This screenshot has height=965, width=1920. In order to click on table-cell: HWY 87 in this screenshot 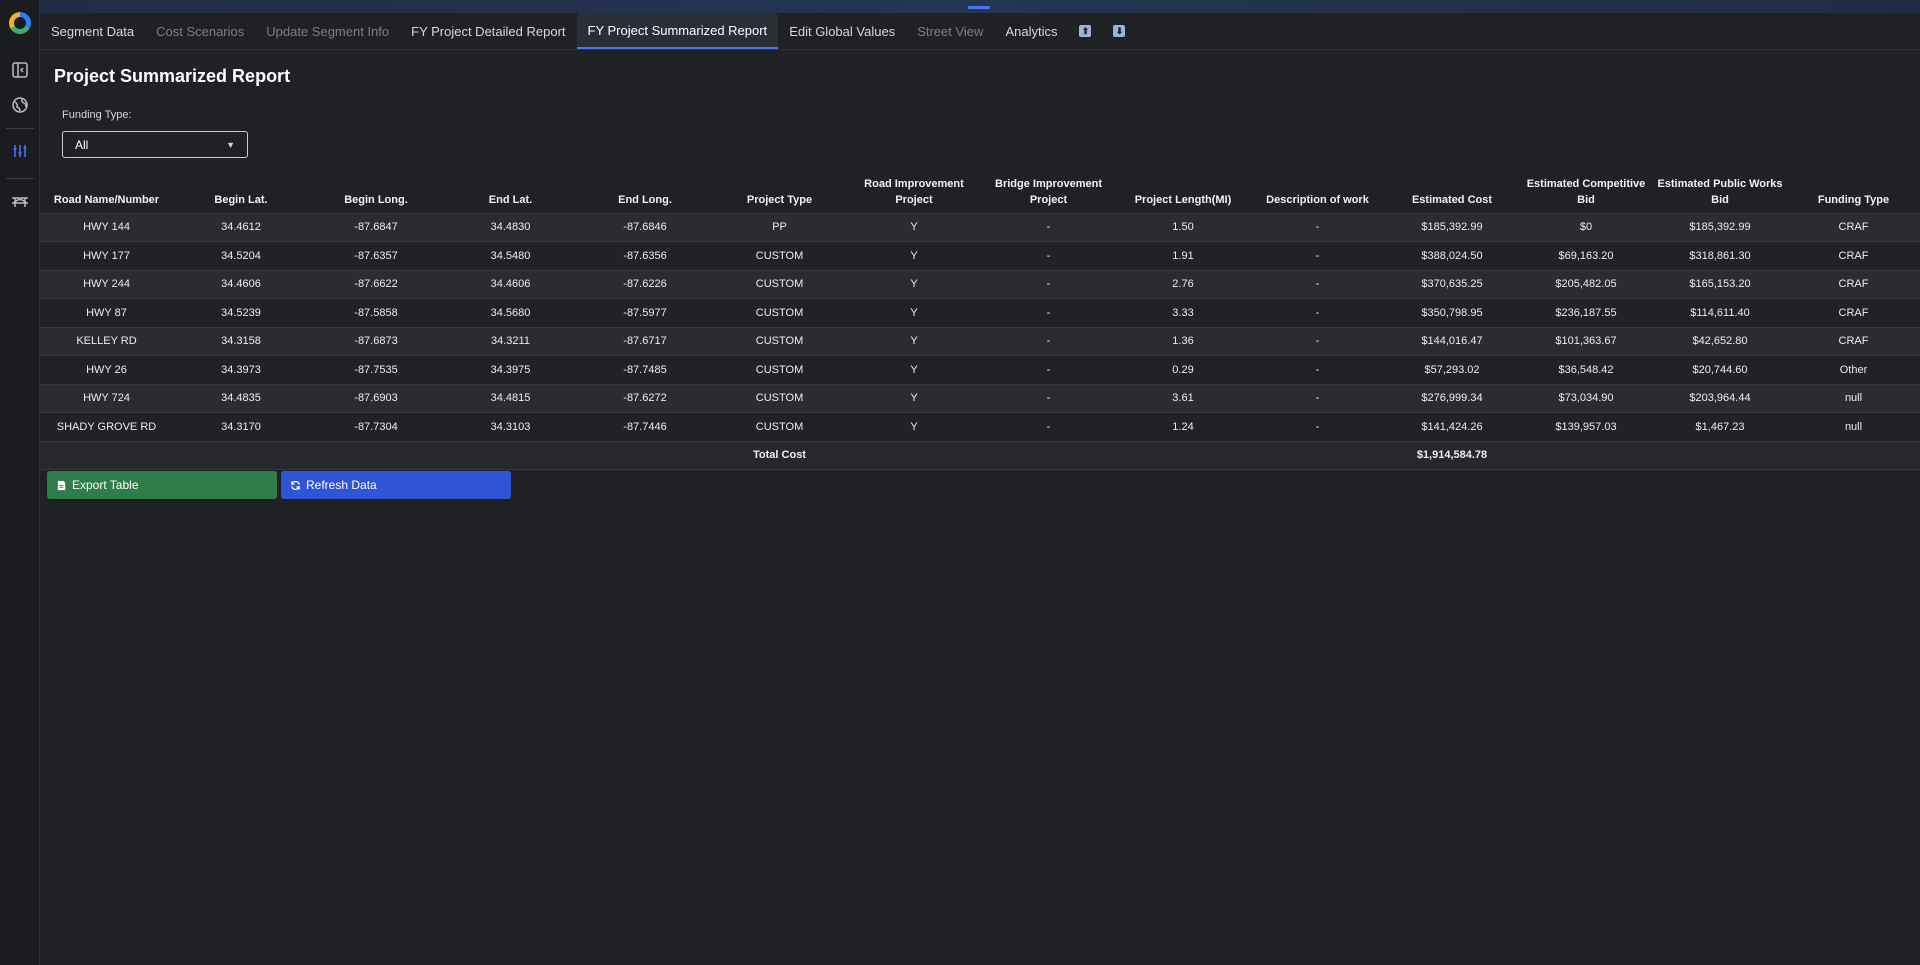, I will do `click(106, 312)`.